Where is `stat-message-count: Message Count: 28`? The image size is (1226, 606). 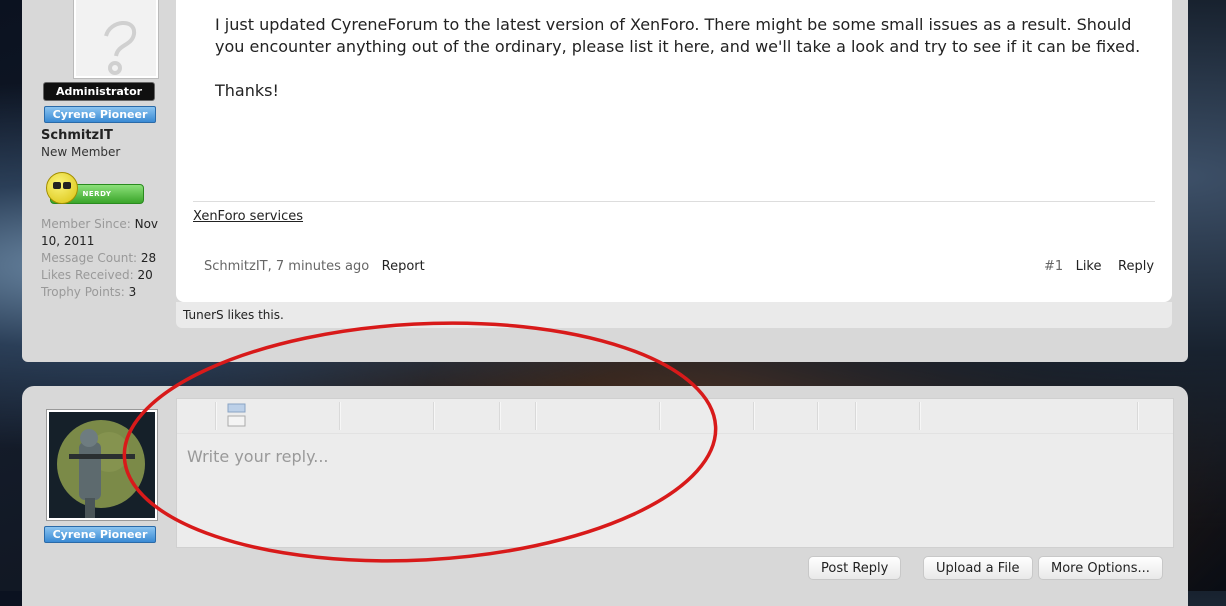
stat-message-count: Message Count: 28 is located at coordinates (106, 258).